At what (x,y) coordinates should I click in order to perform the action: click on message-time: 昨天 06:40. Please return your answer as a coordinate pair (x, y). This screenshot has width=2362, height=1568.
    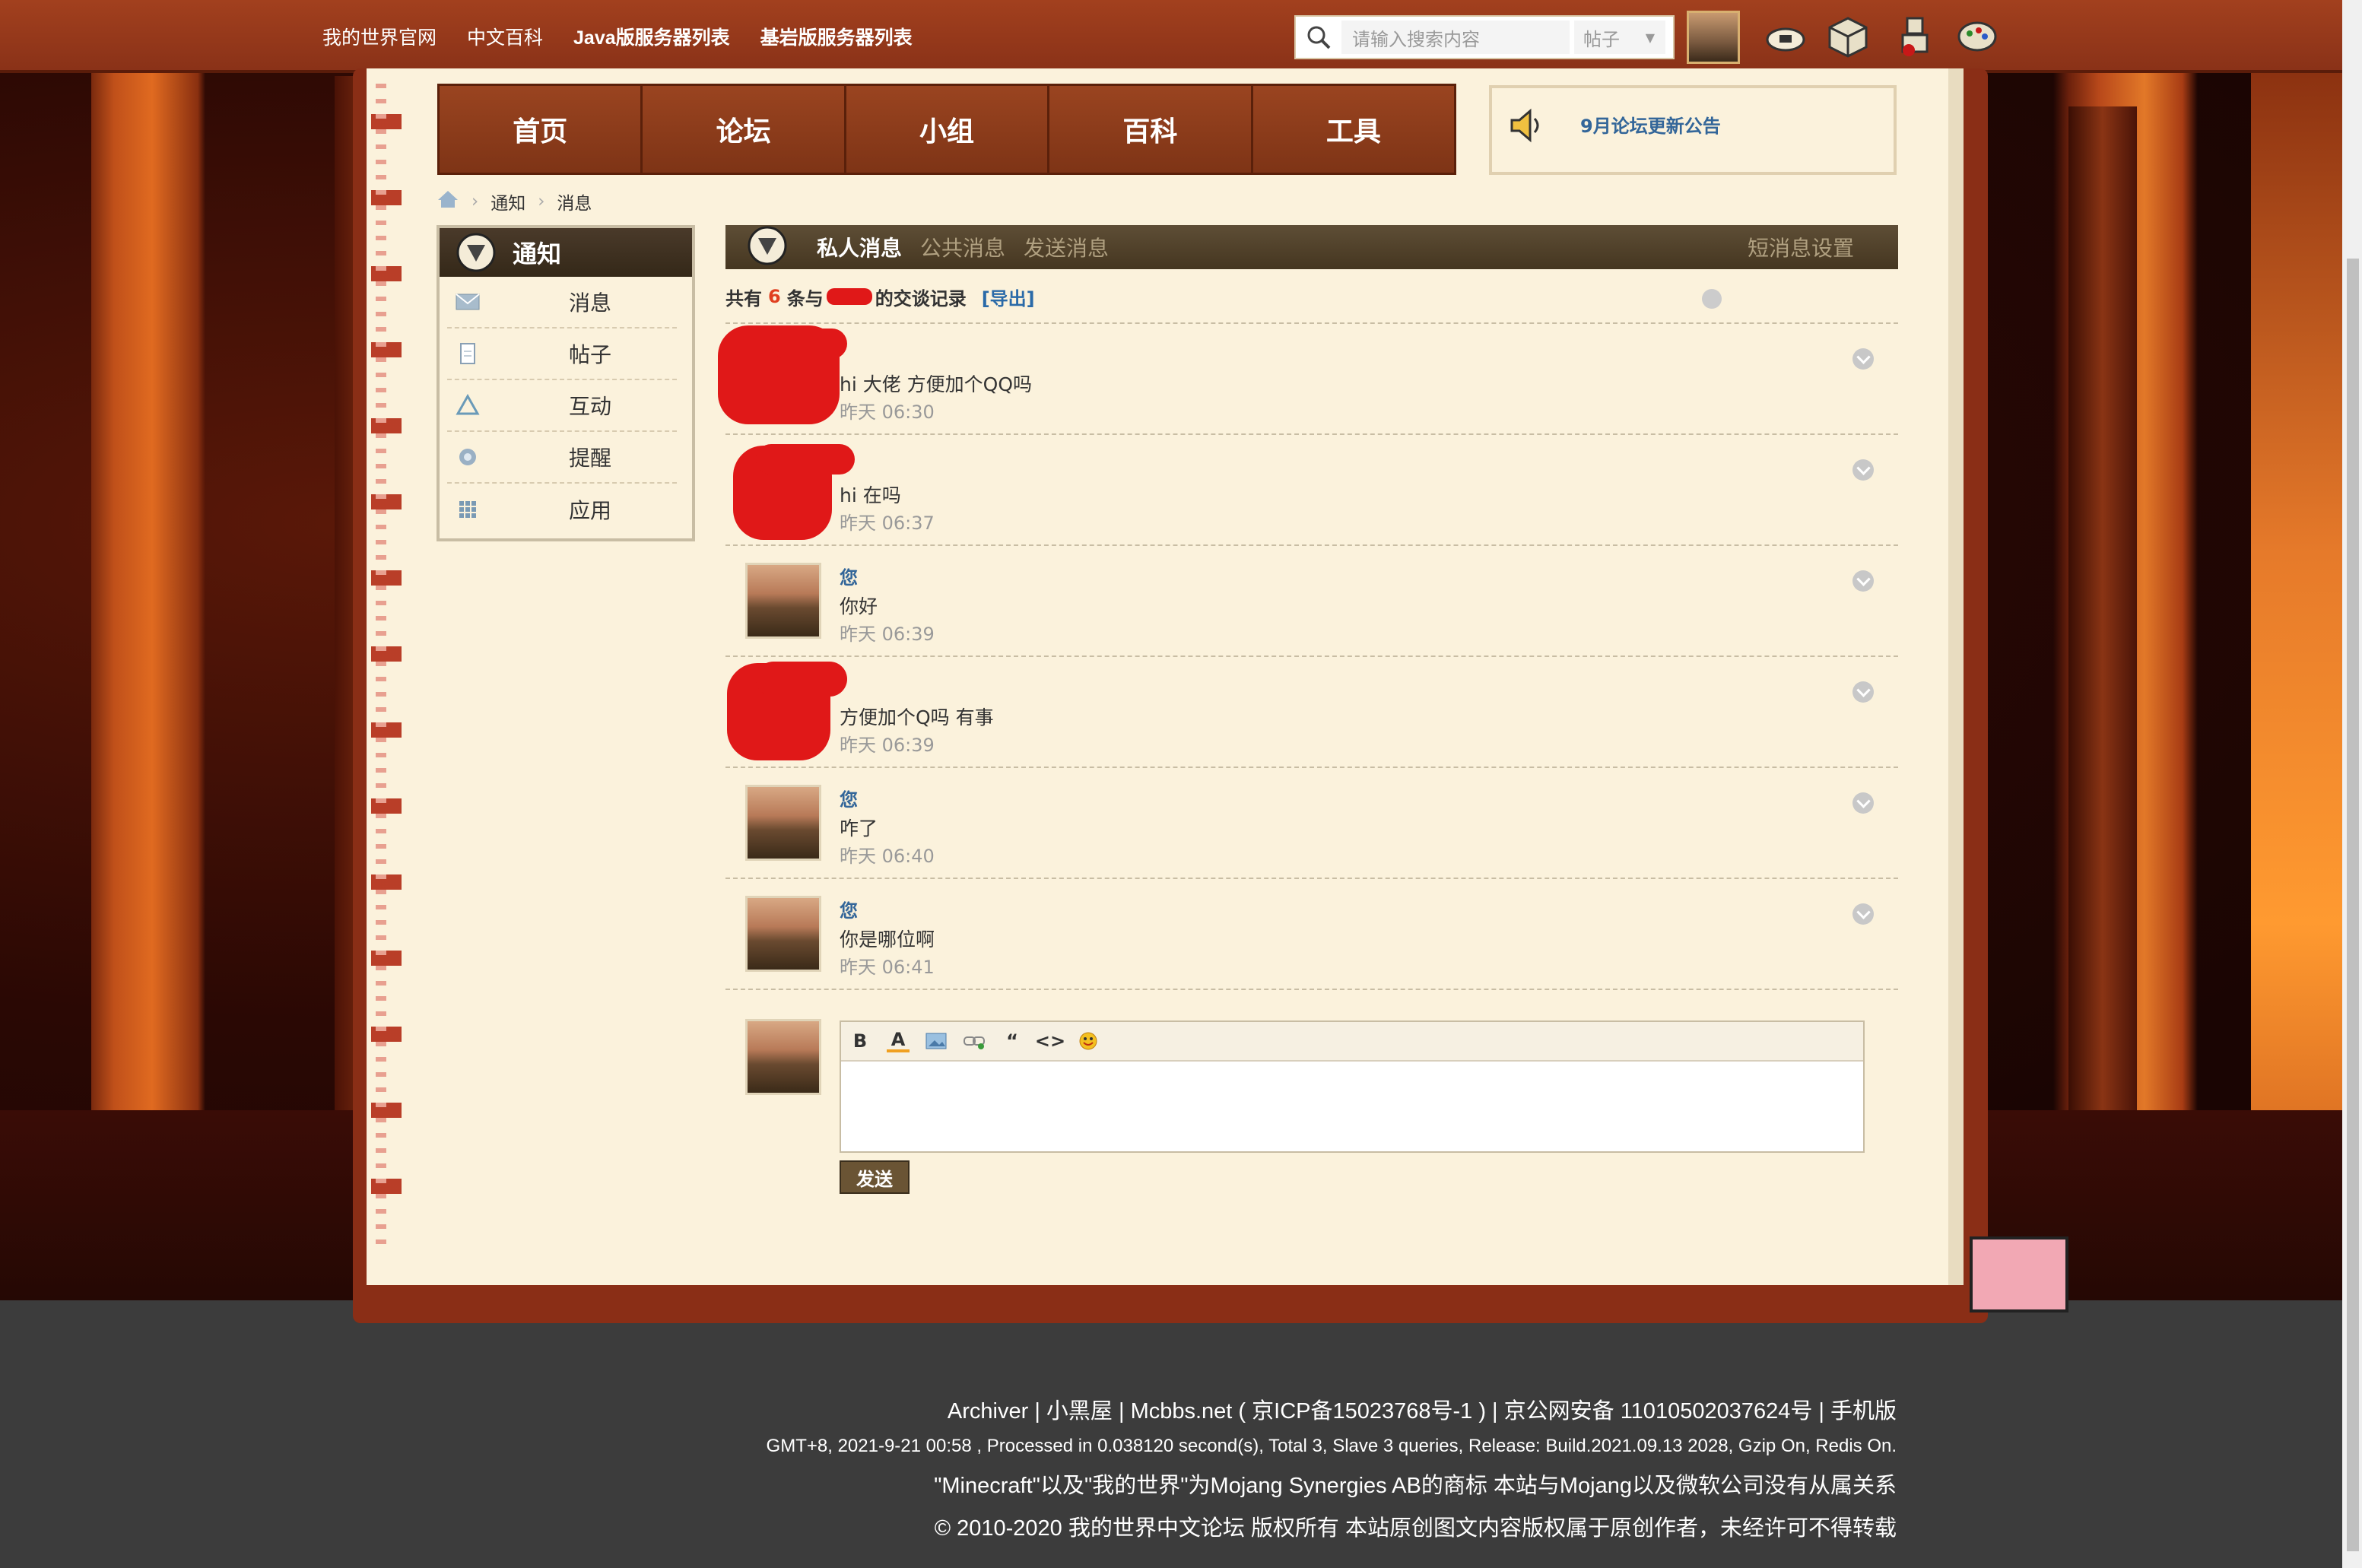
    Looking at the image, I should click on (887, 856).